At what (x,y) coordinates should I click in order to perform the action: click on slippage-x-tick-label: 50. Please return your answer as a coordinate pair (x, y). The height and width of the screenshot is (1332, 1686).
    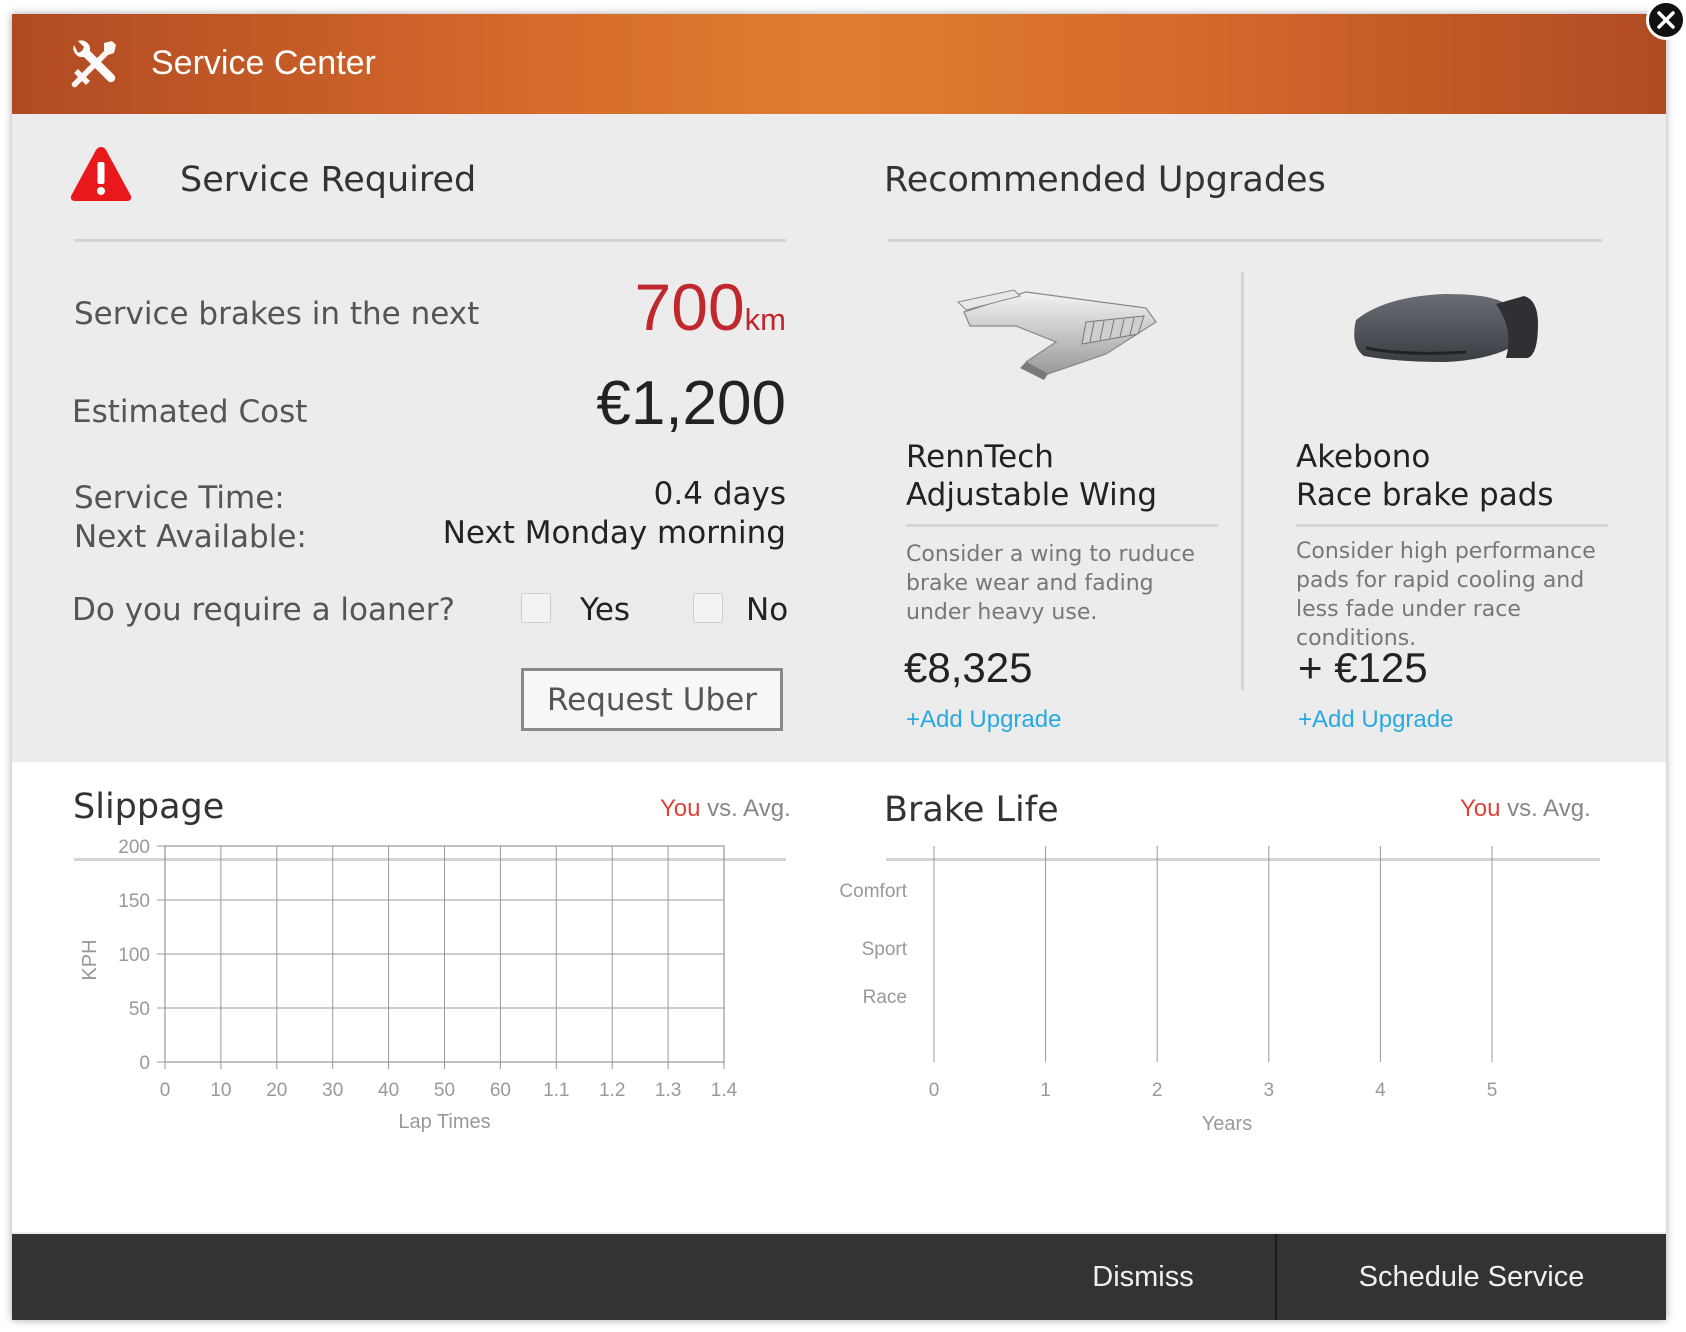
    Looking at the image, I should click on (444, 1090).